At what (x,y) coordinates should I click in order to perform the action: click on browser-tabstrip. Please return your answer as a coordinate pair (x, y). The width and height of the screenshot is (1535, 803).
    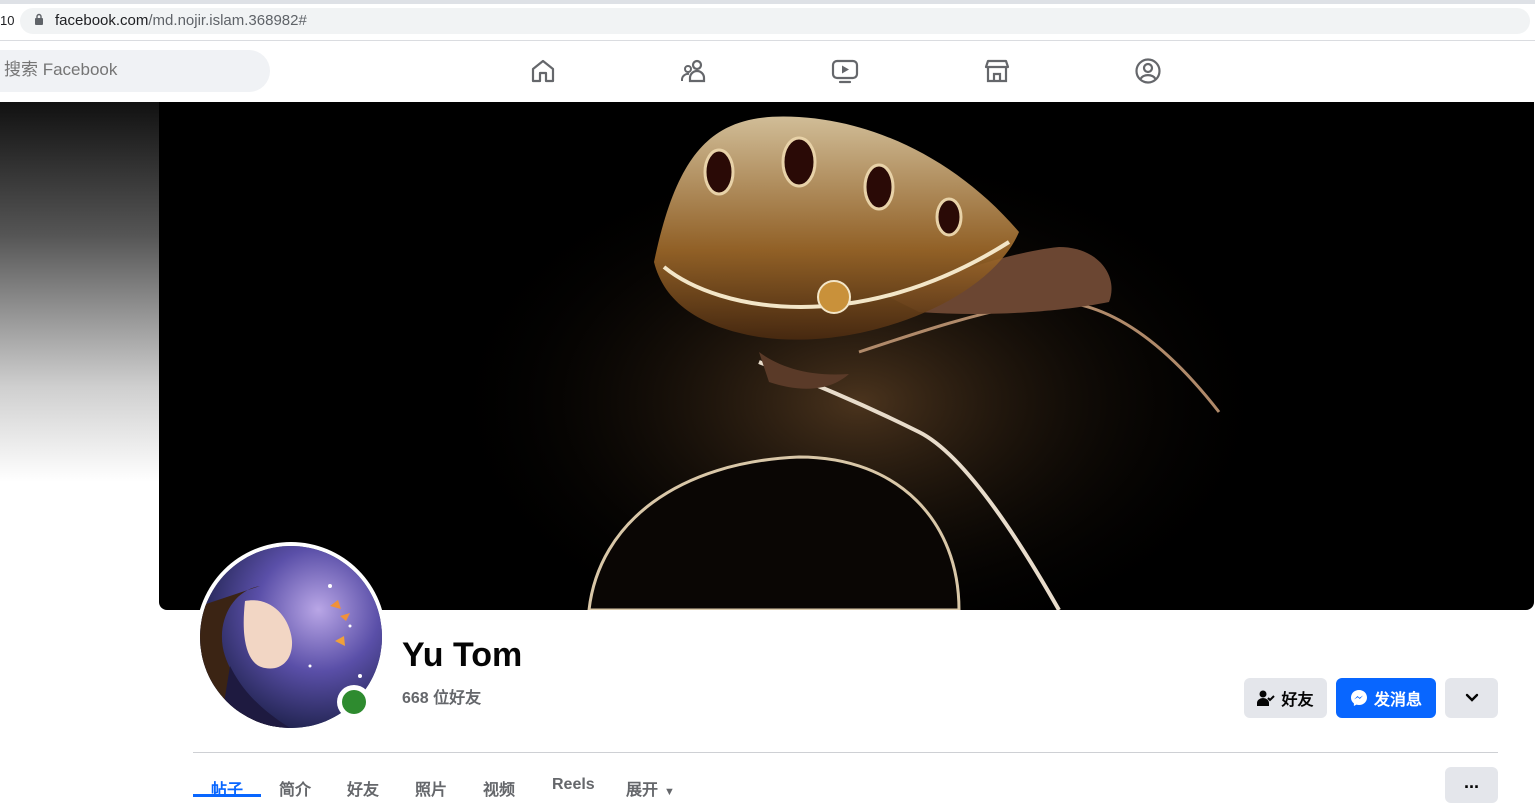
    Looking at the image, I should click on (767, 2).